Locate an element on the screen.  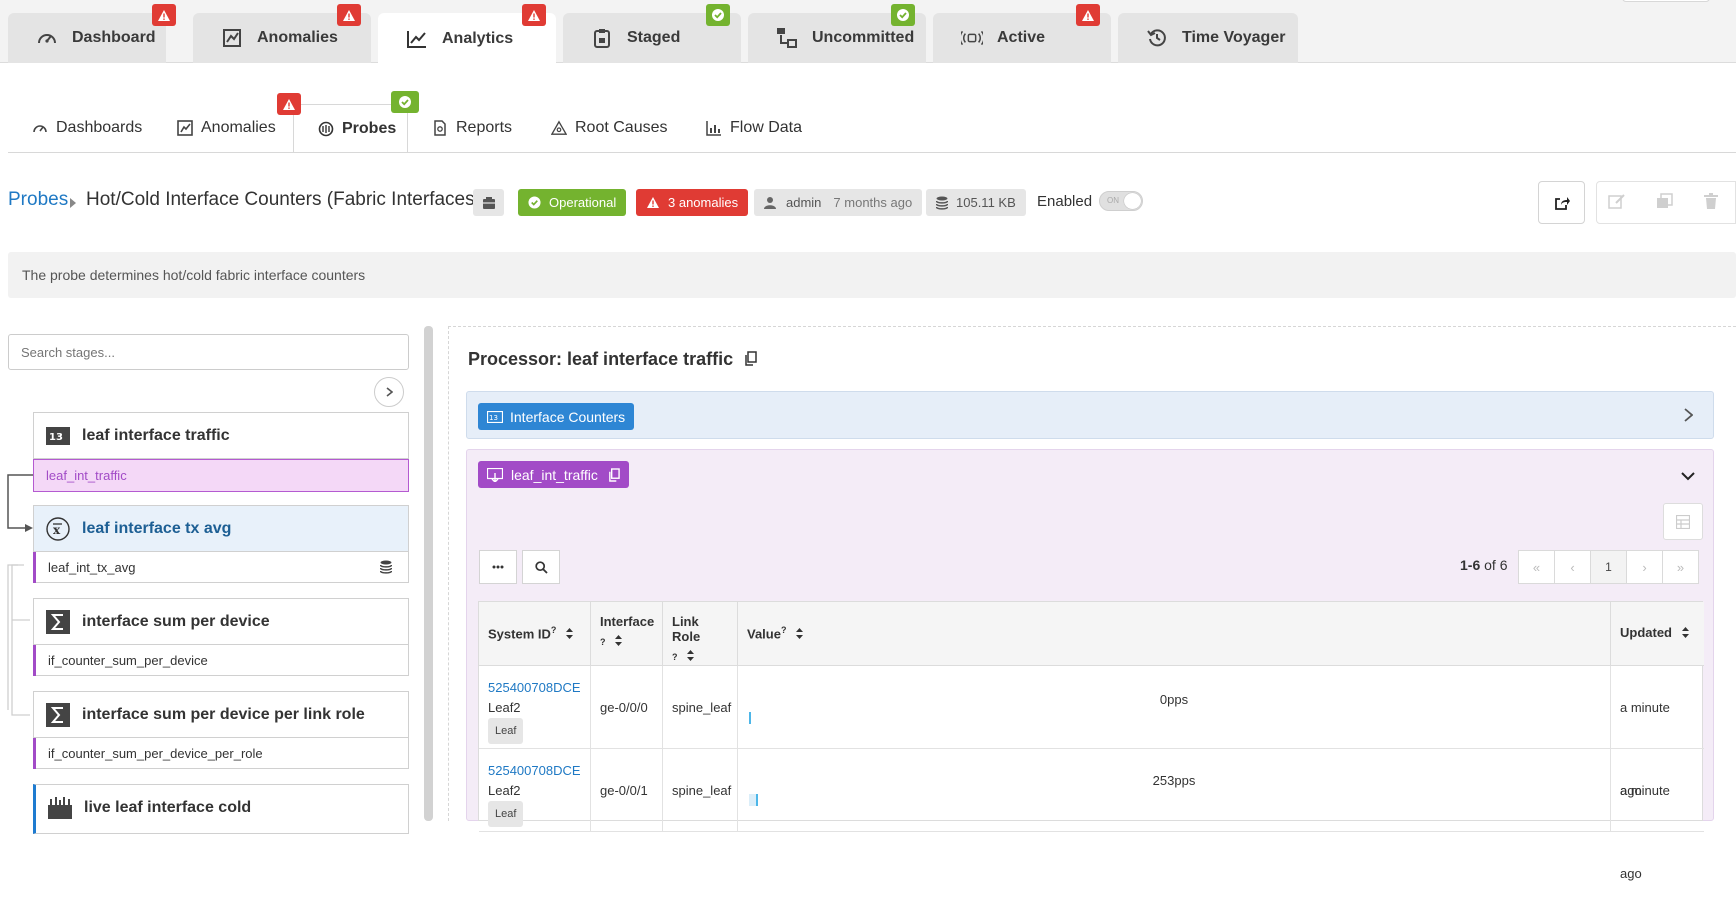
line-chart-icon is located at coordinates (417, 39).